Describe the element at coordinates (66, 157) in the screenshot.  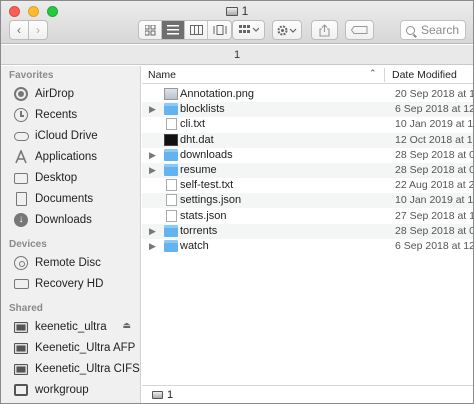
I see `sidebar-item-label: Applications` at that location.